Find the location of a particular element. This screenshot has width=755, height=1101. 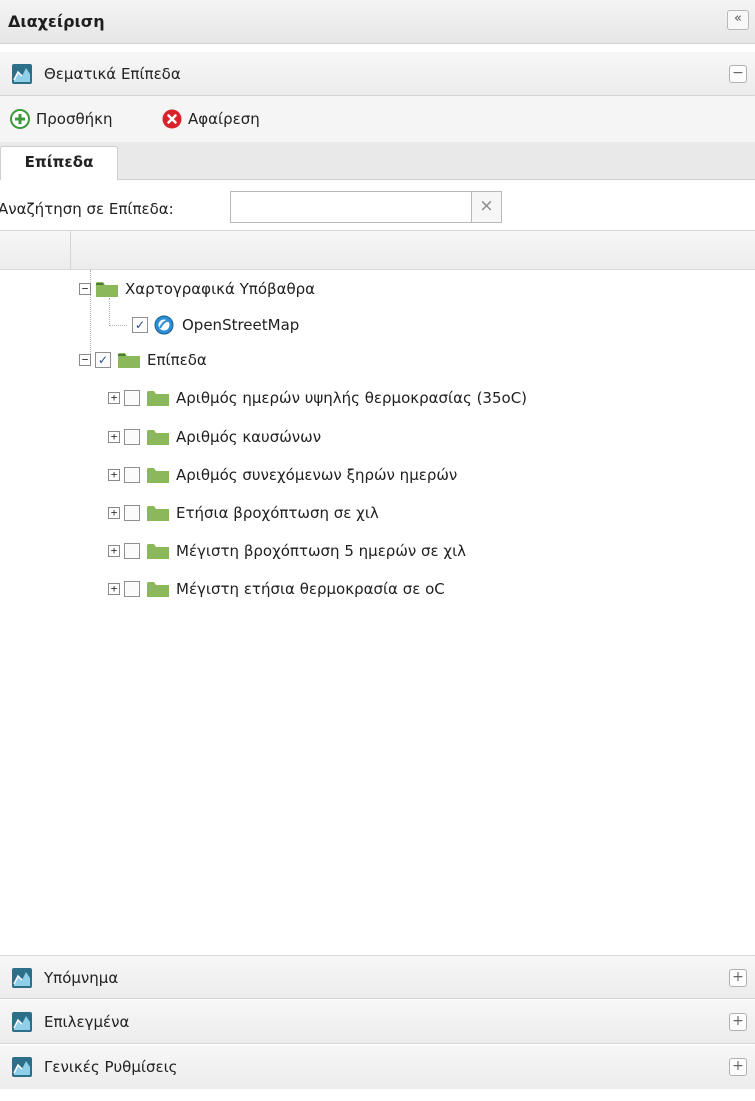

tree-node-layer-folder: + Αριθμός καυσώνων is located at coordinates (214, 437).